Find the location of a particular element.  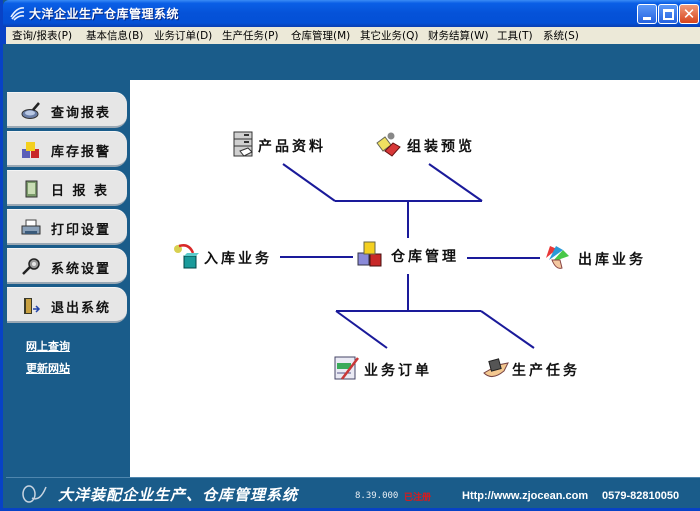

sidebar-button-label: 系统设置 is located at coordinates (81, 269).